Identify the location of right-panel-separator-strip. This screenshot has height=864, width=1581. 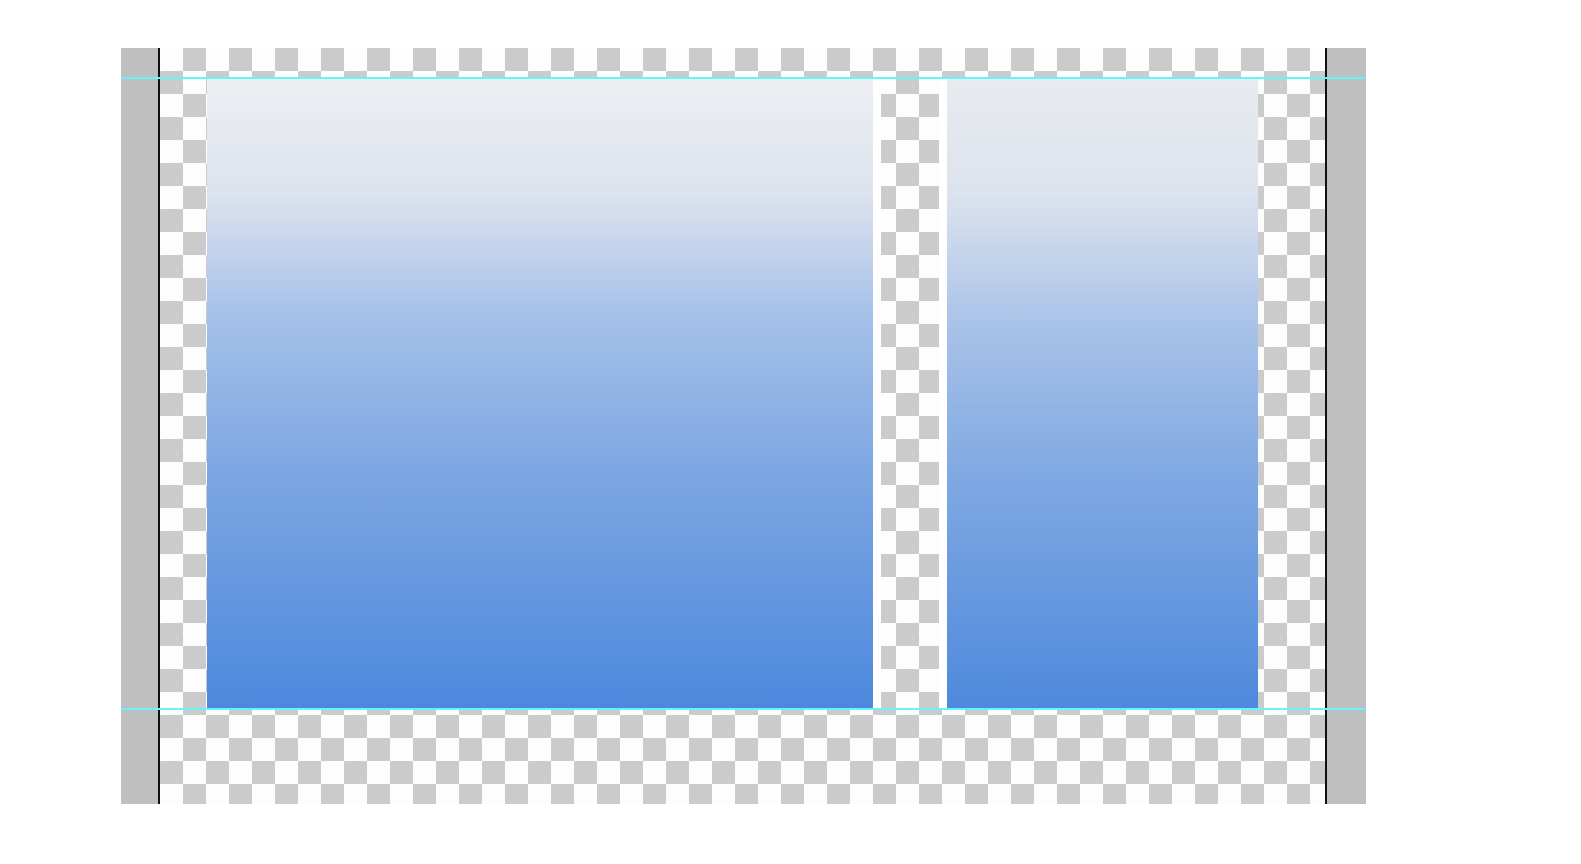
(943, 393).